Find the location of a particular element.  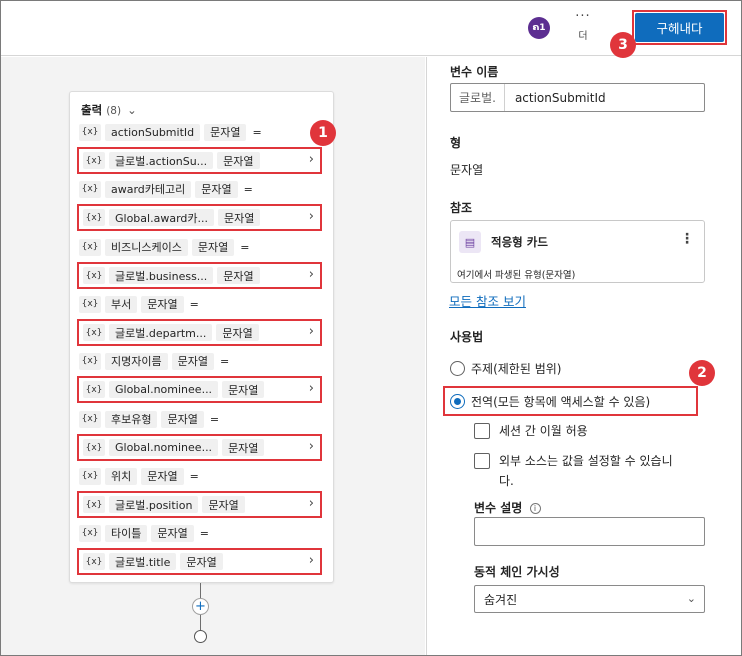

visibility-value: 숨겨진 is located at coordinates (501, 599).